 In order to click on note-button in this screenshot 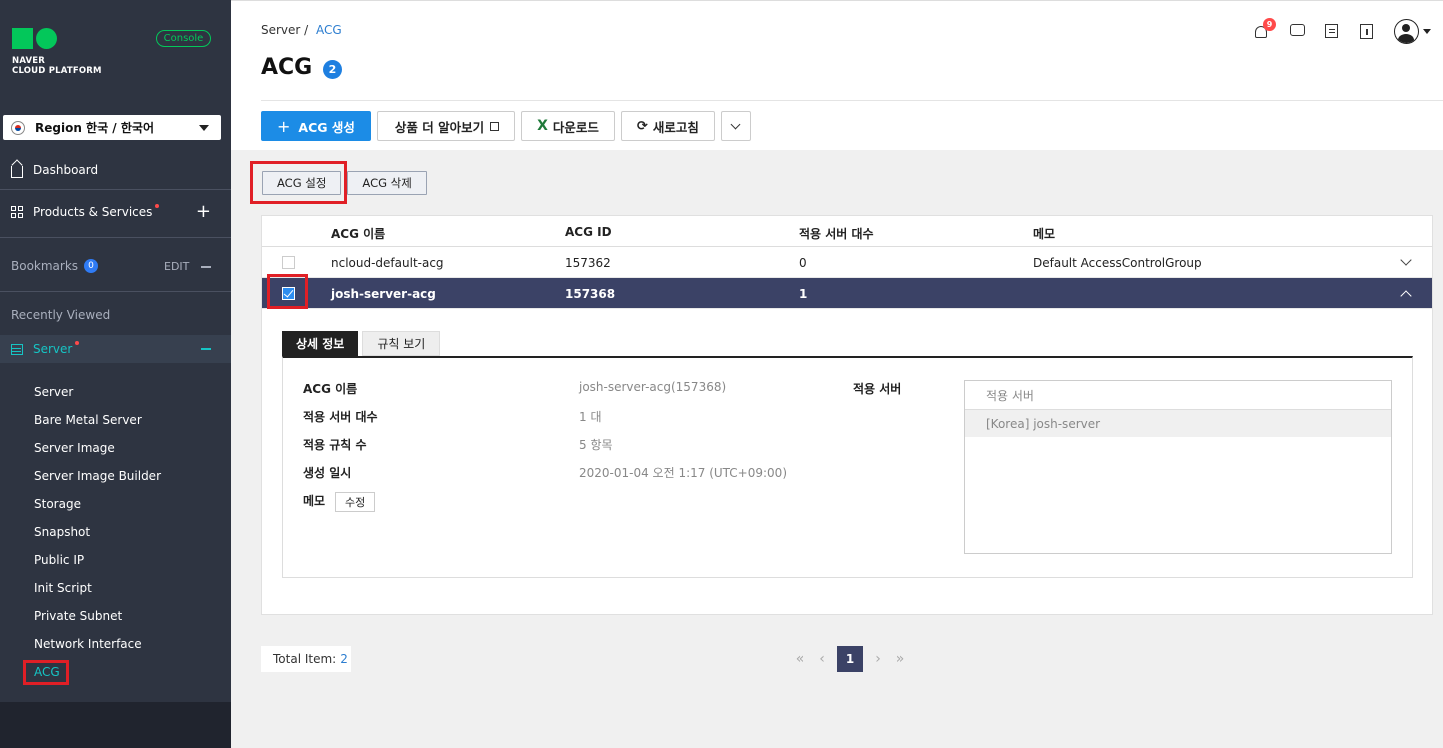, I will do `click(1333, 31)`.